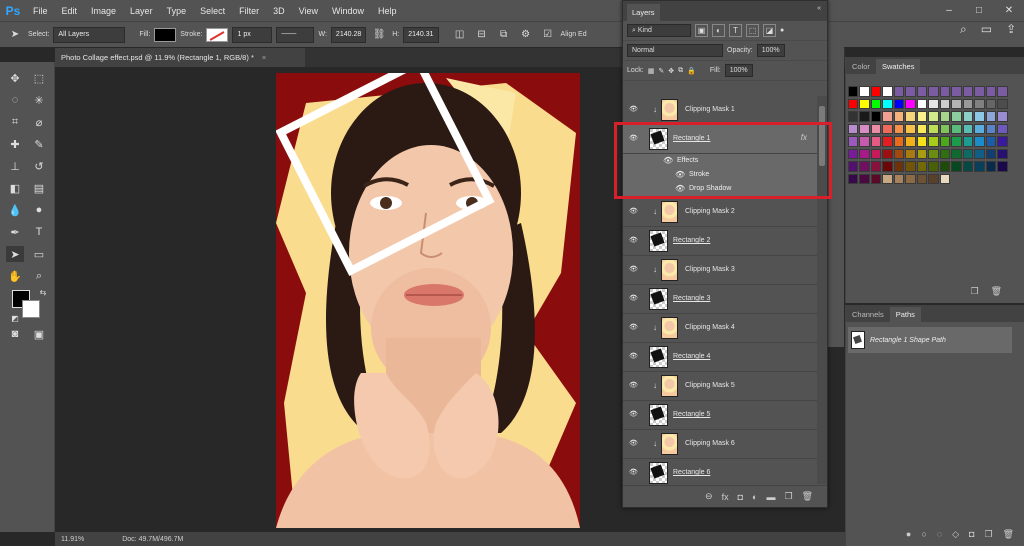 This screenshot has height=546, width=1024. I want to click on layer-name: Rectangle 4, so click(691, 356).